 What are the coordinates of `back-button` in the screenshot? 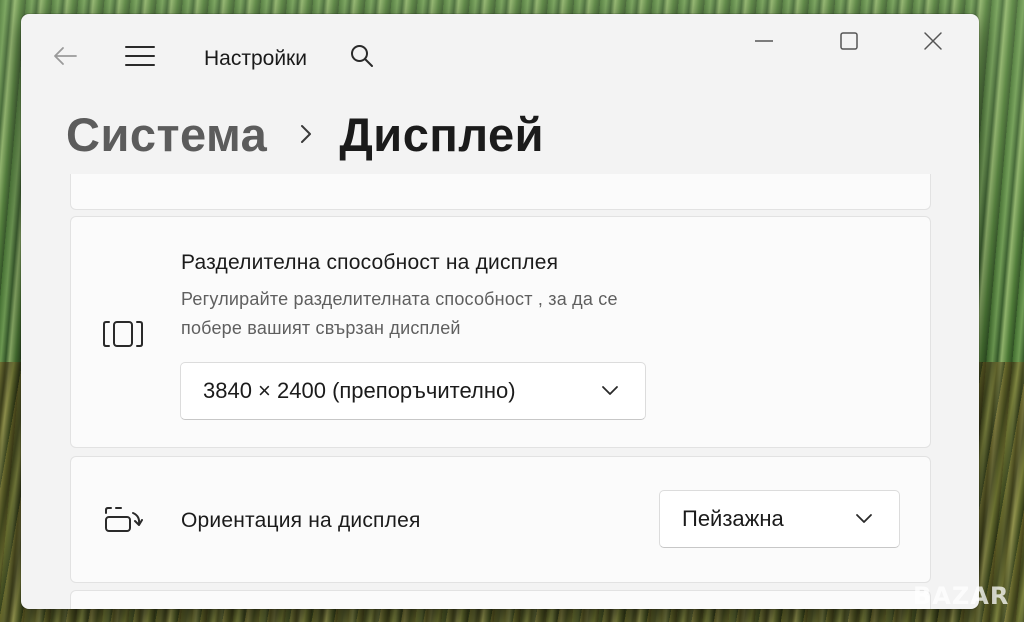 It's located at (65, 58).